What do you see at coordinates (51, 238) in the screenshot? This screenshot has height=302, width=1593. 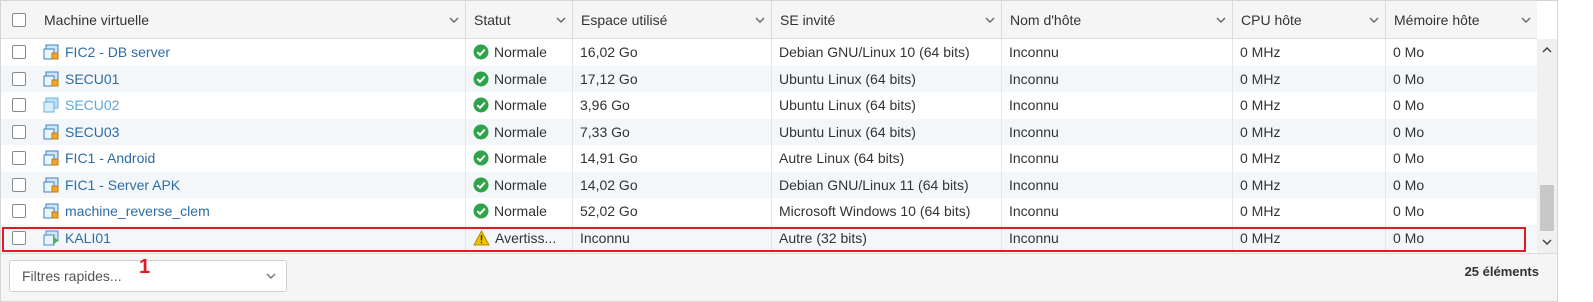 I see `vm-warning-icon` at bounding box center [51, 238].